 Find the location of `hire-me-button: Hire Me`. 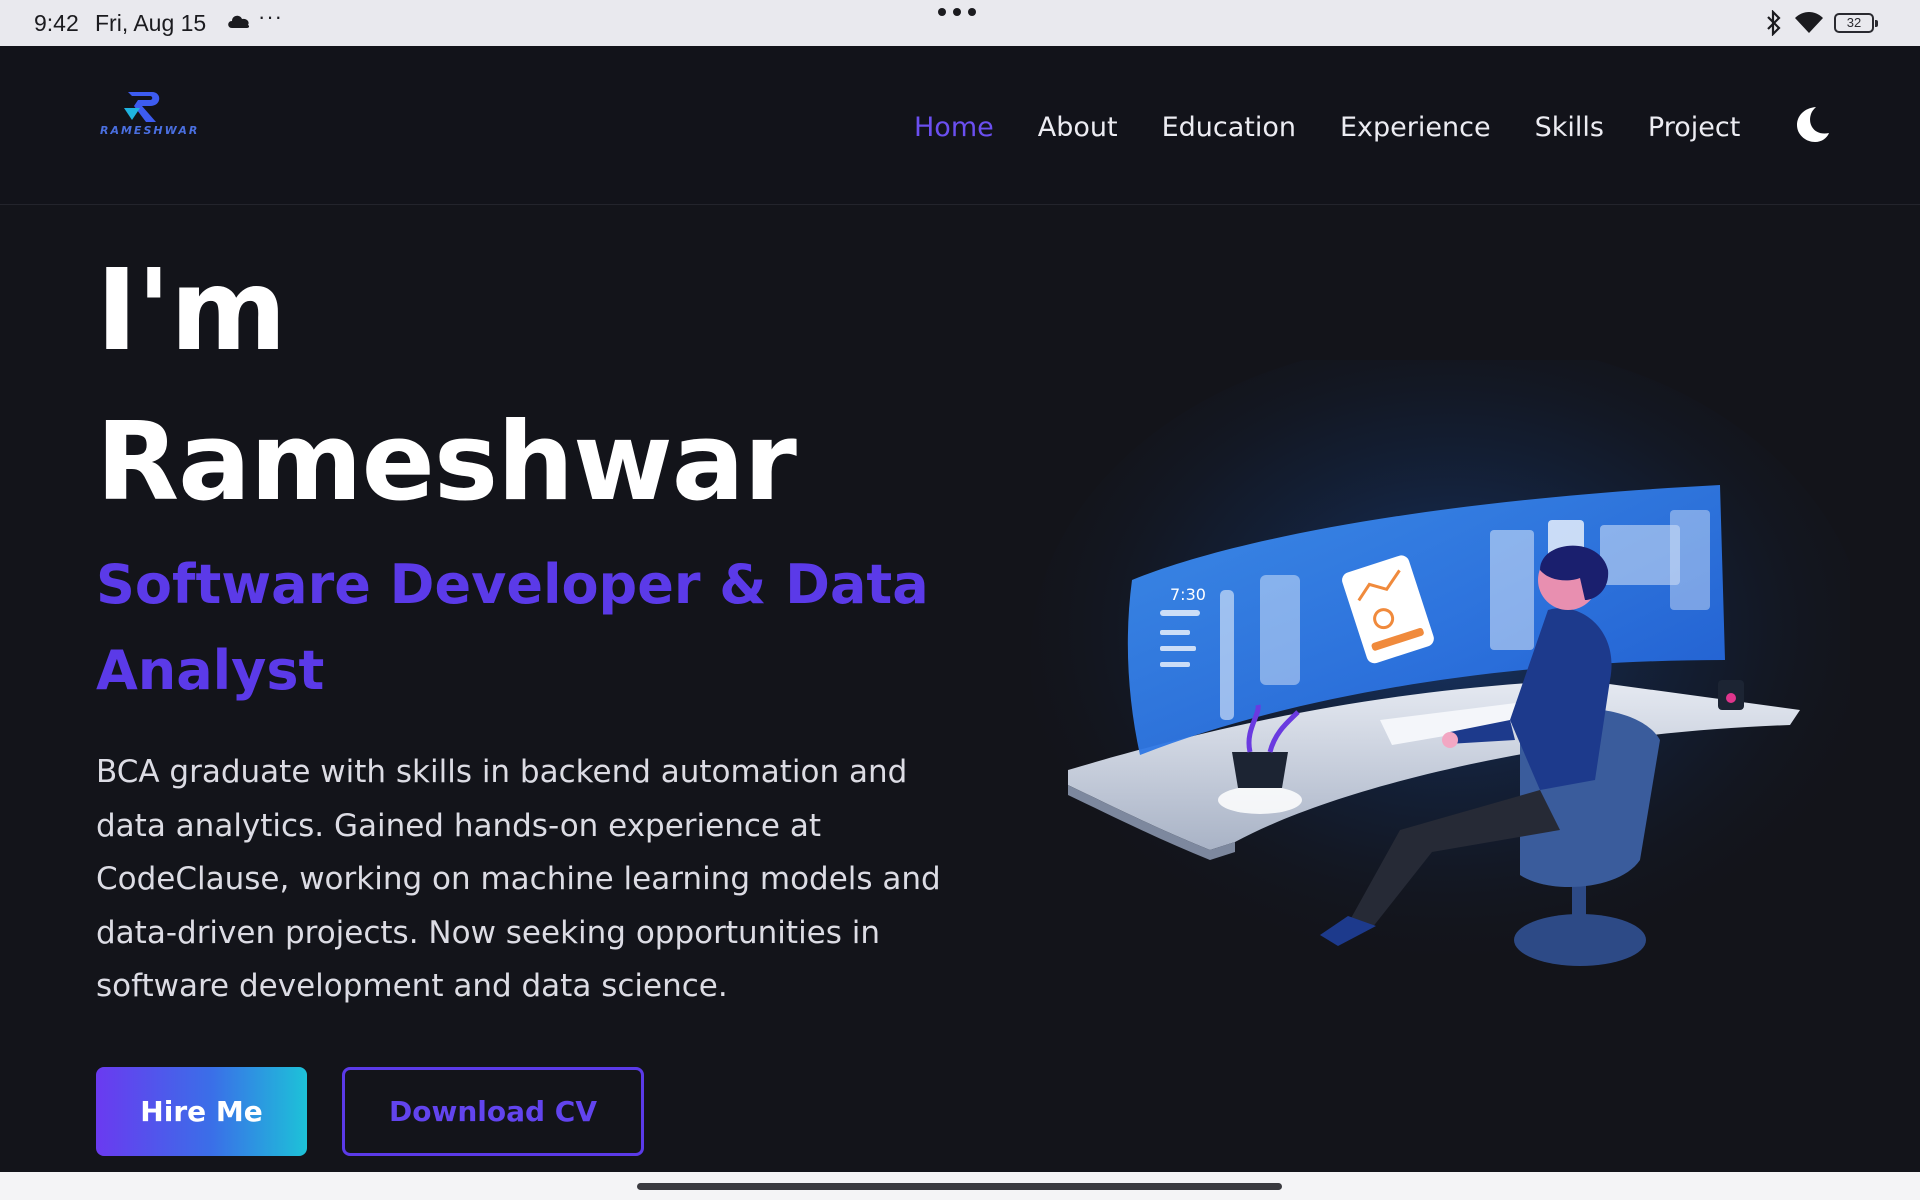

hire-me-button: Hire Me is located at coordinates (201, 1111).